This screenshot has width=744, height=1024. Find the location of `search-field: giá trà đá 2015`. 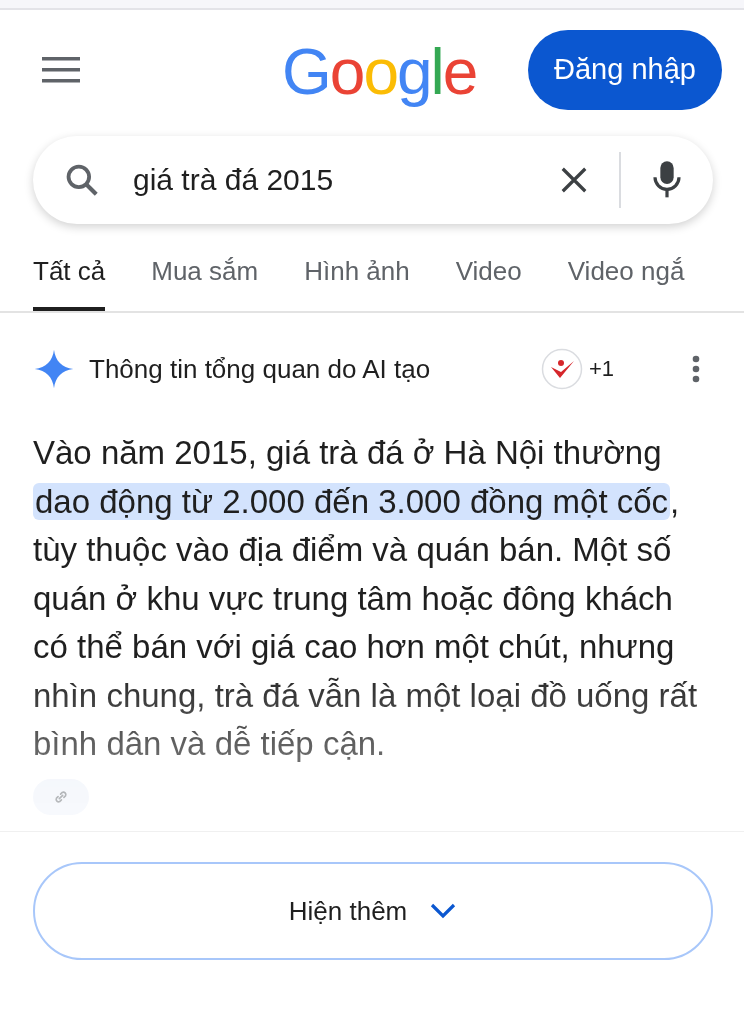

search-field: giá trà đá 2015 is located at coordinates (330, 180).